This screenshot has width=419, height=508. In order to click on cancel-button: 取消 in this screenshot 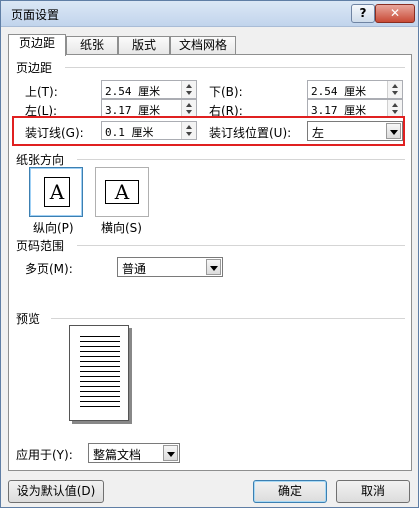, I will do `click(373, 491)`.